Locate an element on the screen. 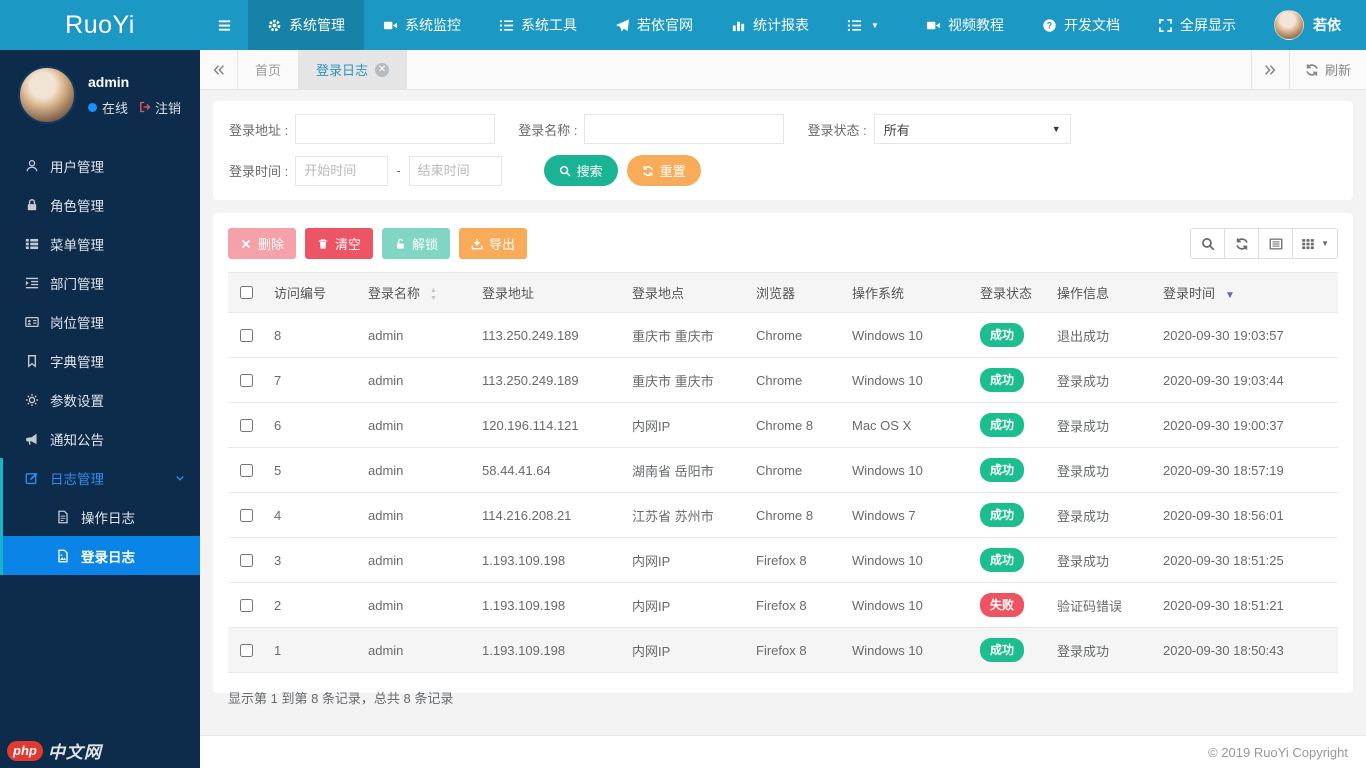 The width and height of the screenshot is (1366, 768). delete-button: 删除 is located at coordinates (262, 243).